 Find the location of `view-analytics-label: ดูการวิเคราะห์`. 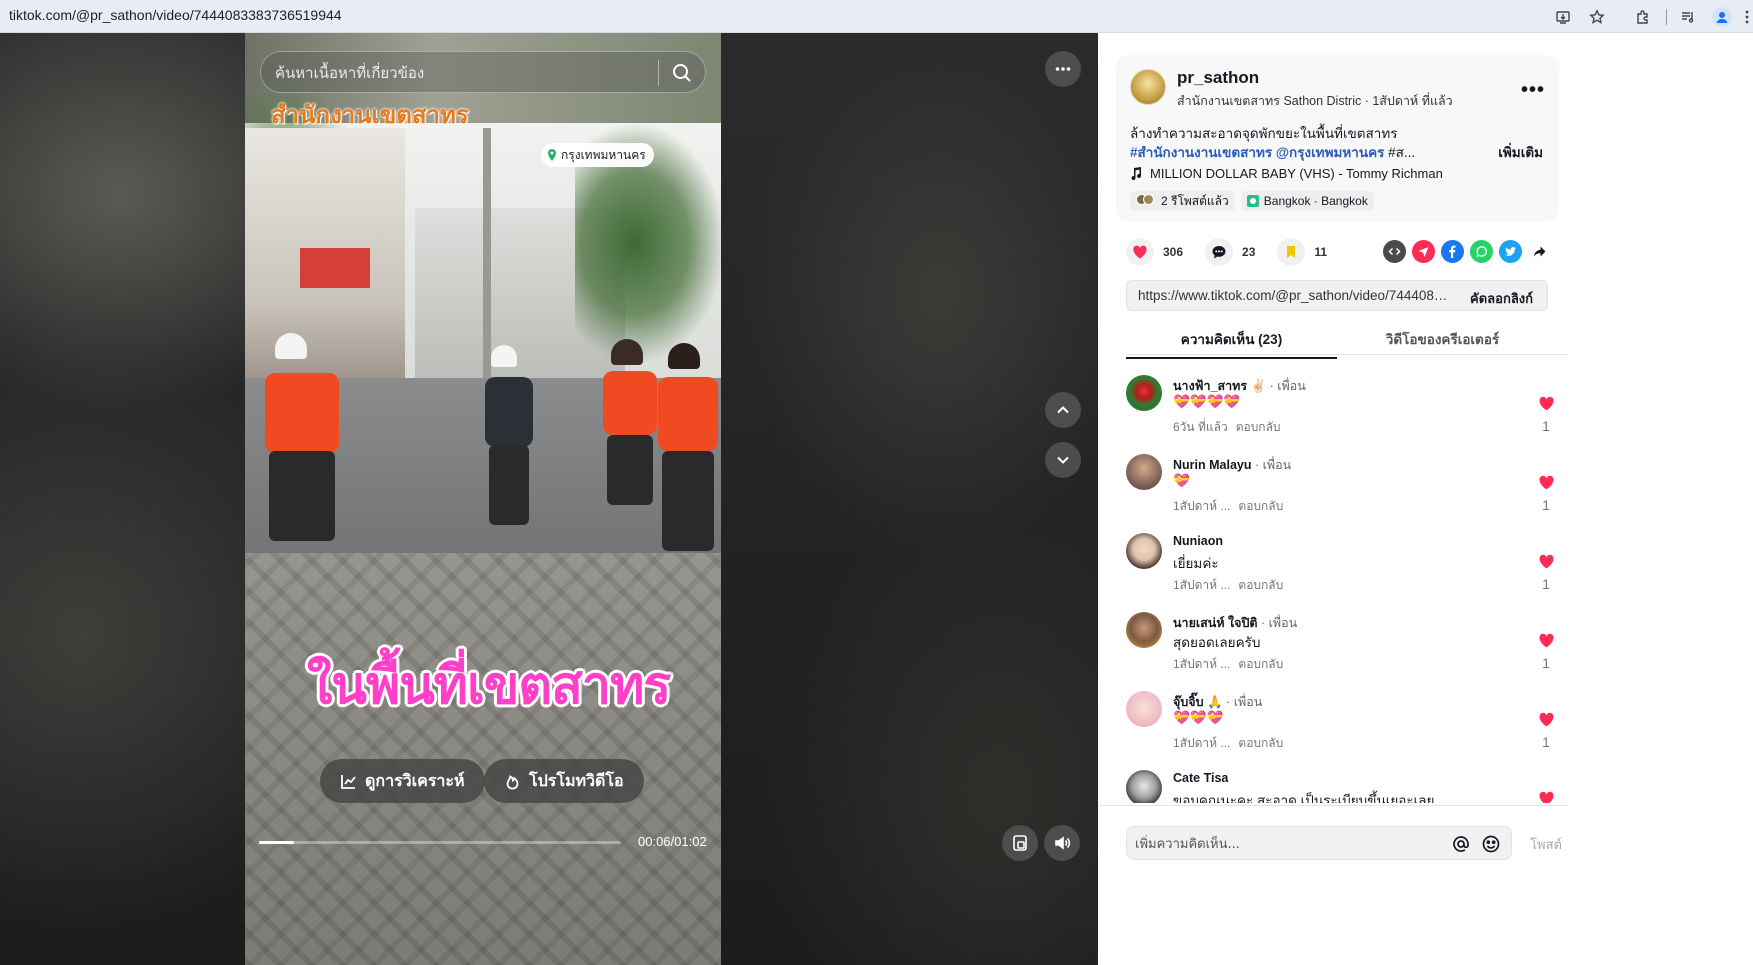

view-analytics-label: ดูการวิเคราะห์ is located at coordinates (415, 780).